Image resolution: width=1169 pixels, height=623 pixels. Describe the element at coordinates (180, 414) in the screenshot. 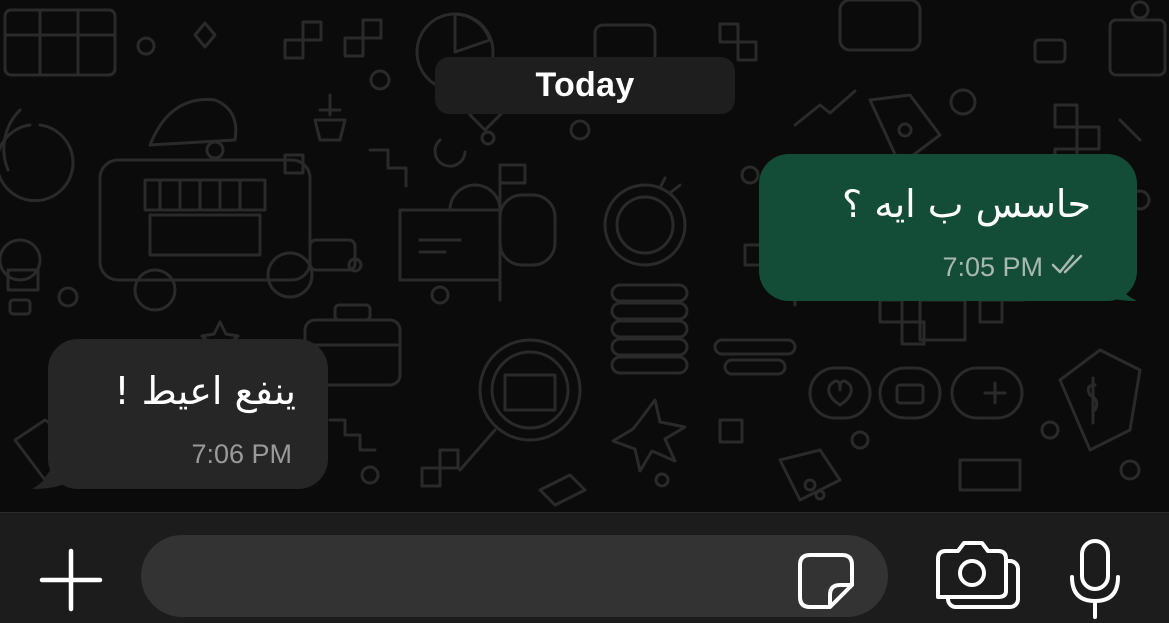

I see `incoming-message-bubble: ينفع اعيط ! 7:06 PM` at that location.